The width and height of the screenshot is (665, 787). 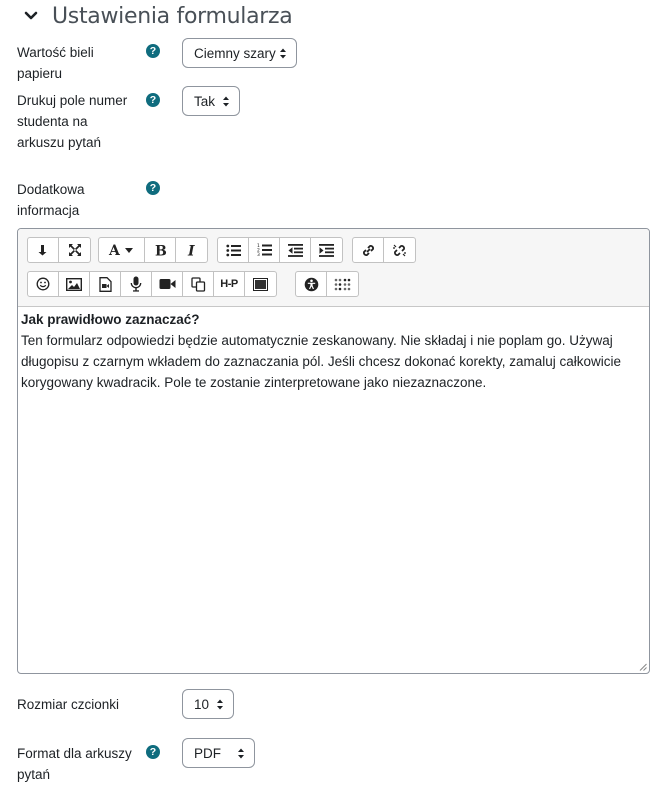 What do you see at coordinates (295, 250) in the screenshot?
I see `outdent-icon` at bounding box center [295, 250].